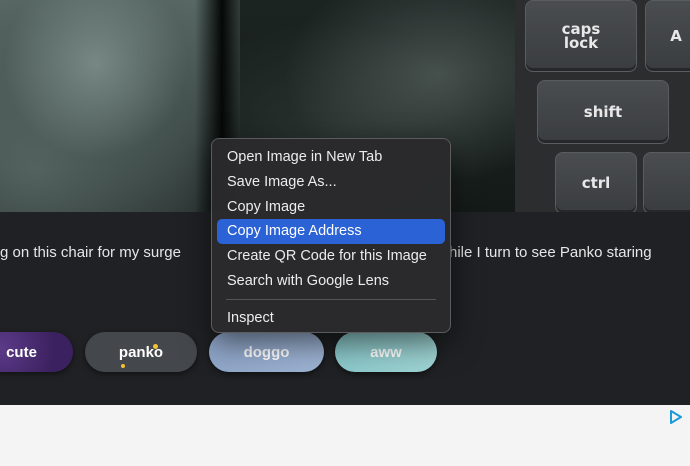 This screenshot has width=690, height=466. I want to click on tag-cute: cute, so click(36, 352).